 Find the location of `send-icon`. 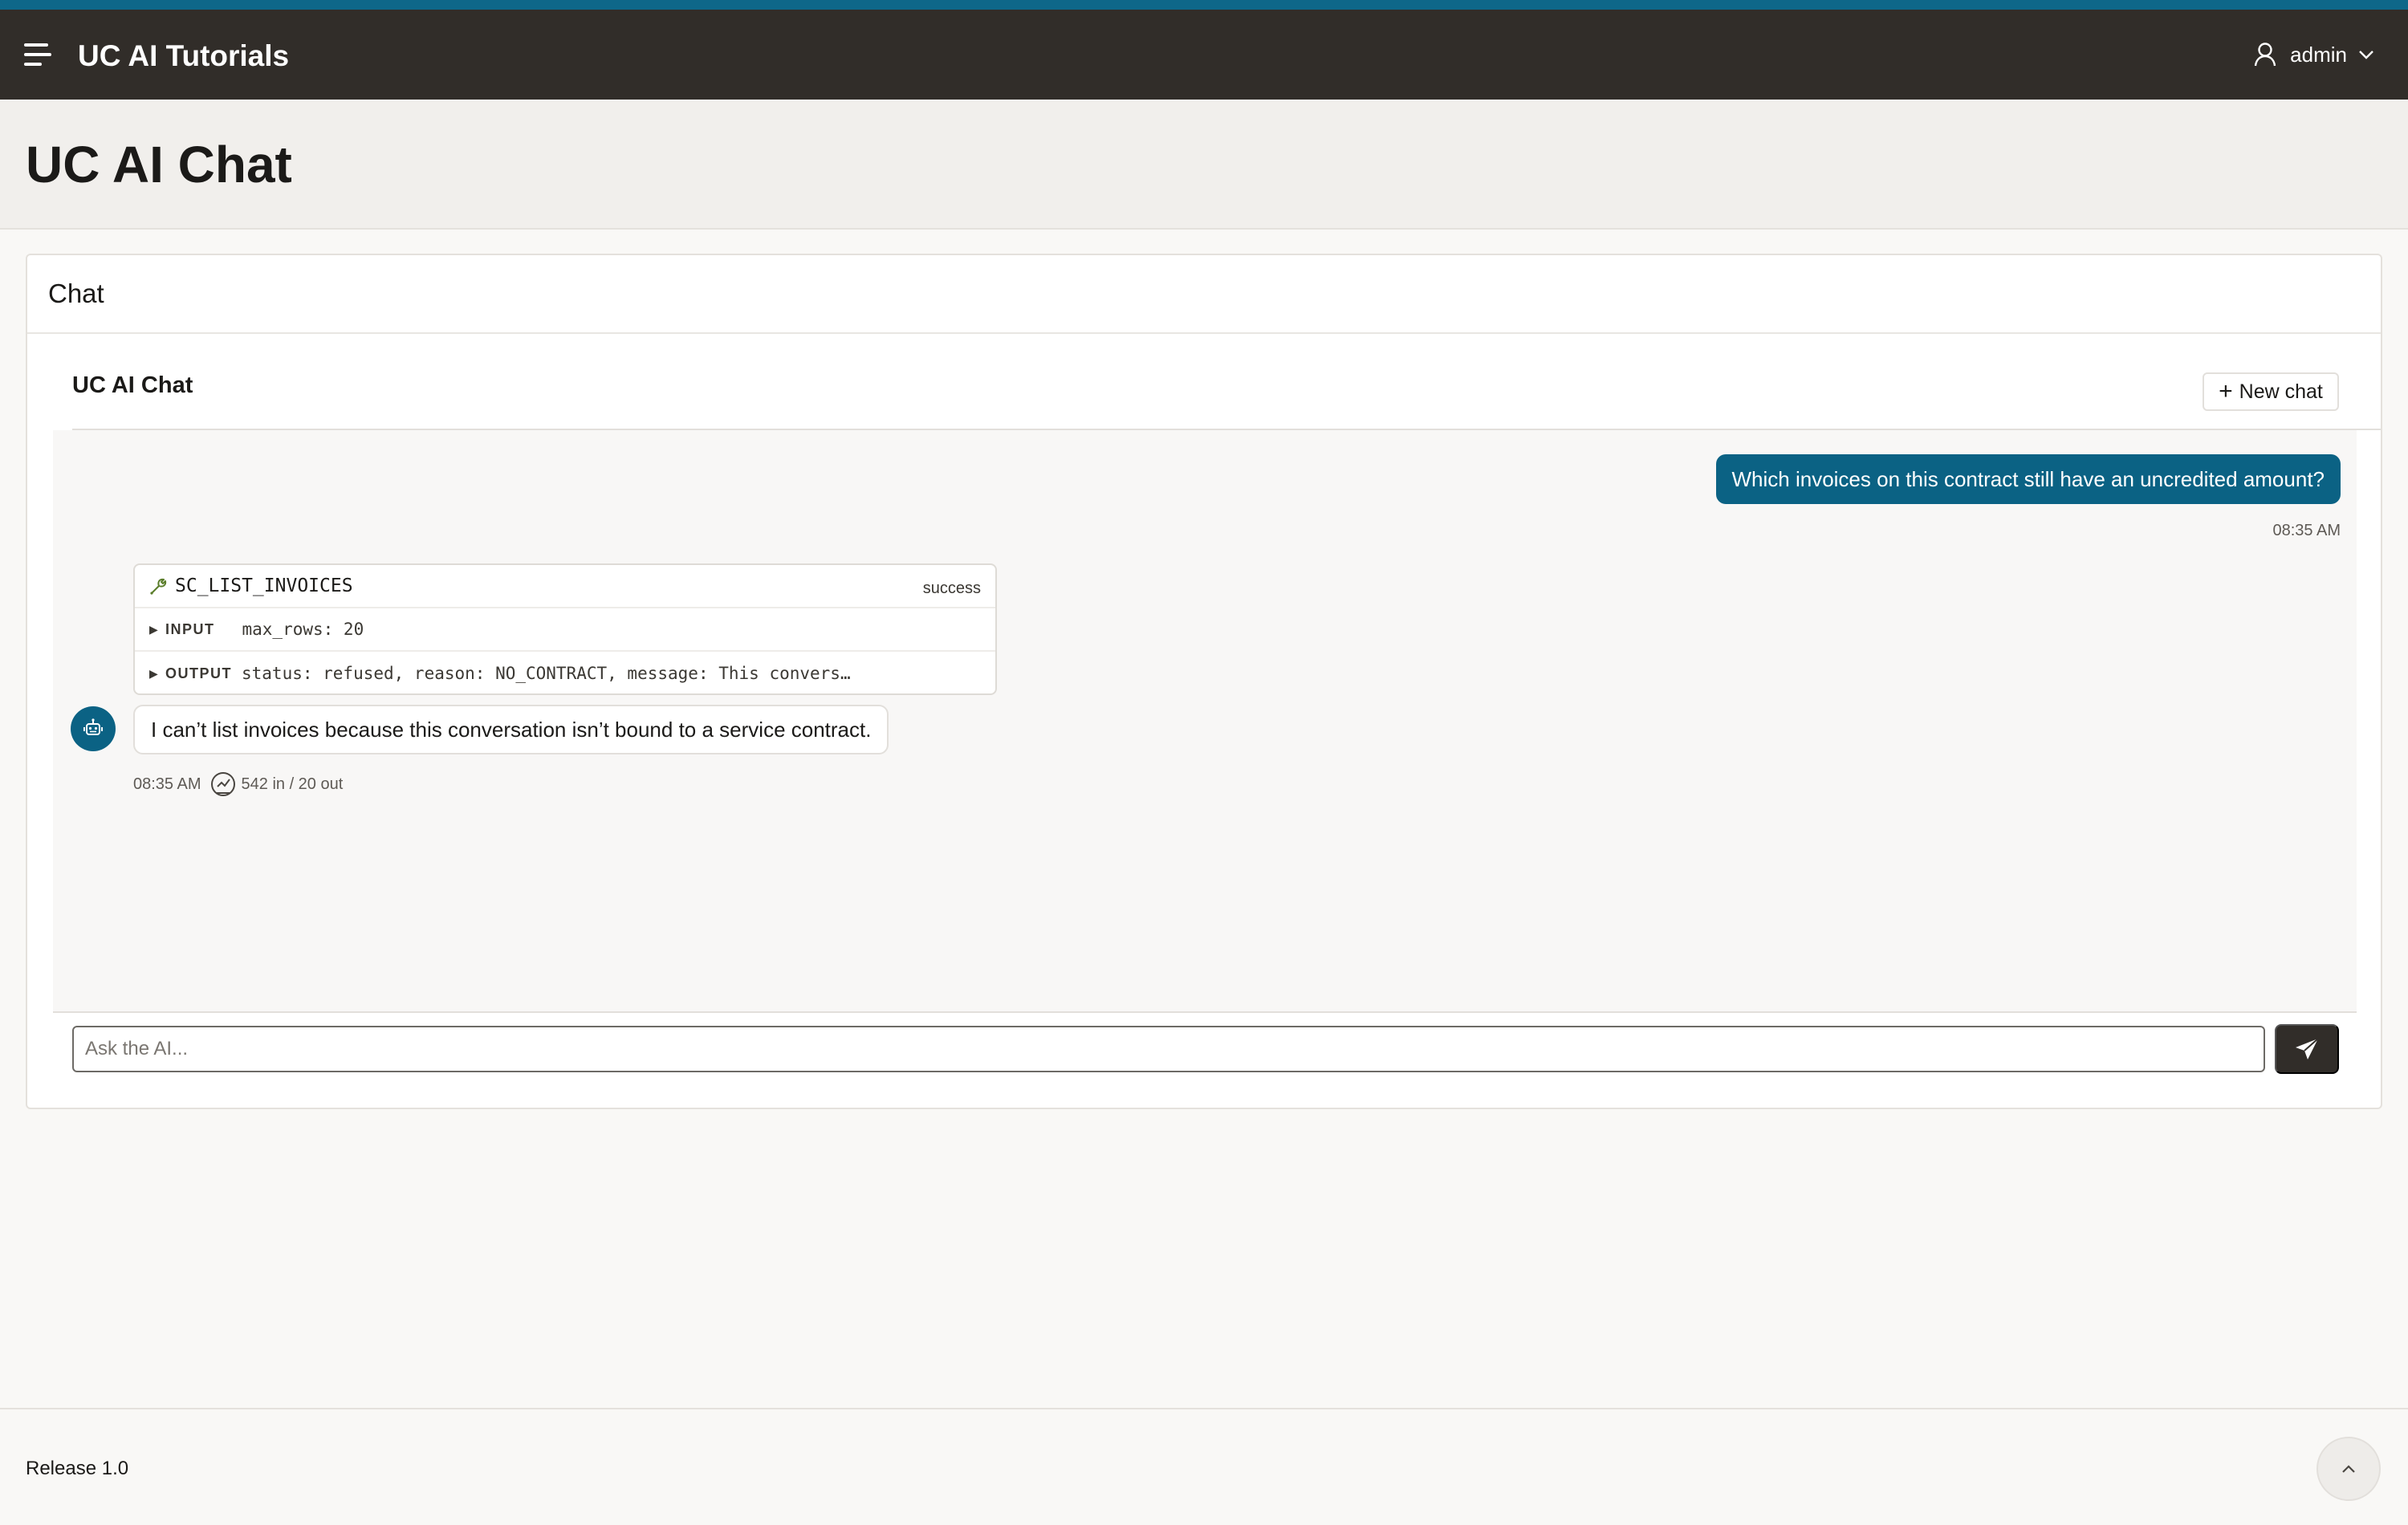

send-icon is located at coordinates (2307, 1048).